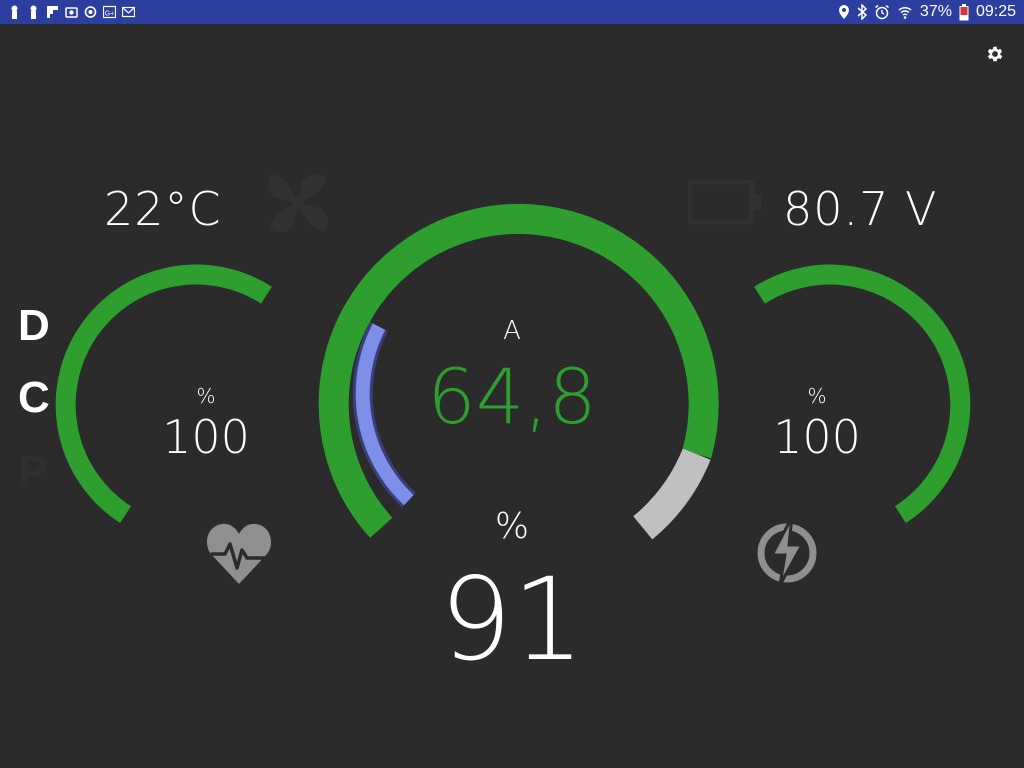 This screenshot has width=1024, height=768. What do you see at coordinates (862, 394) in the screenshot?
I see `right-gauge-arc` at bounding box center [862, 394].